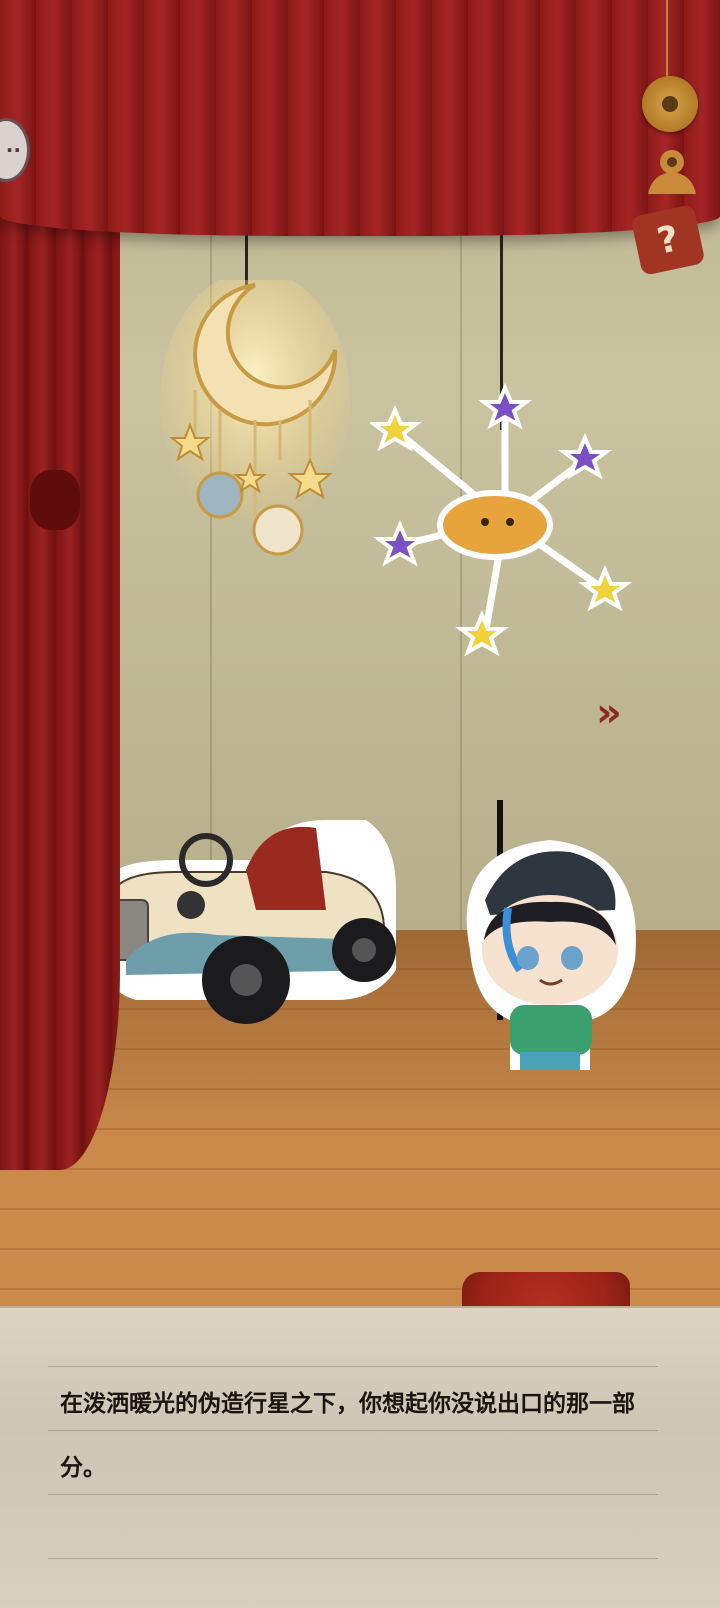  Describe the element at coordinates (347, 1436) in the screenshot. I see `dialog-text: 在泼洒暖光的伪造行星之下，你想起你没说出口的那一部分。` at that location.